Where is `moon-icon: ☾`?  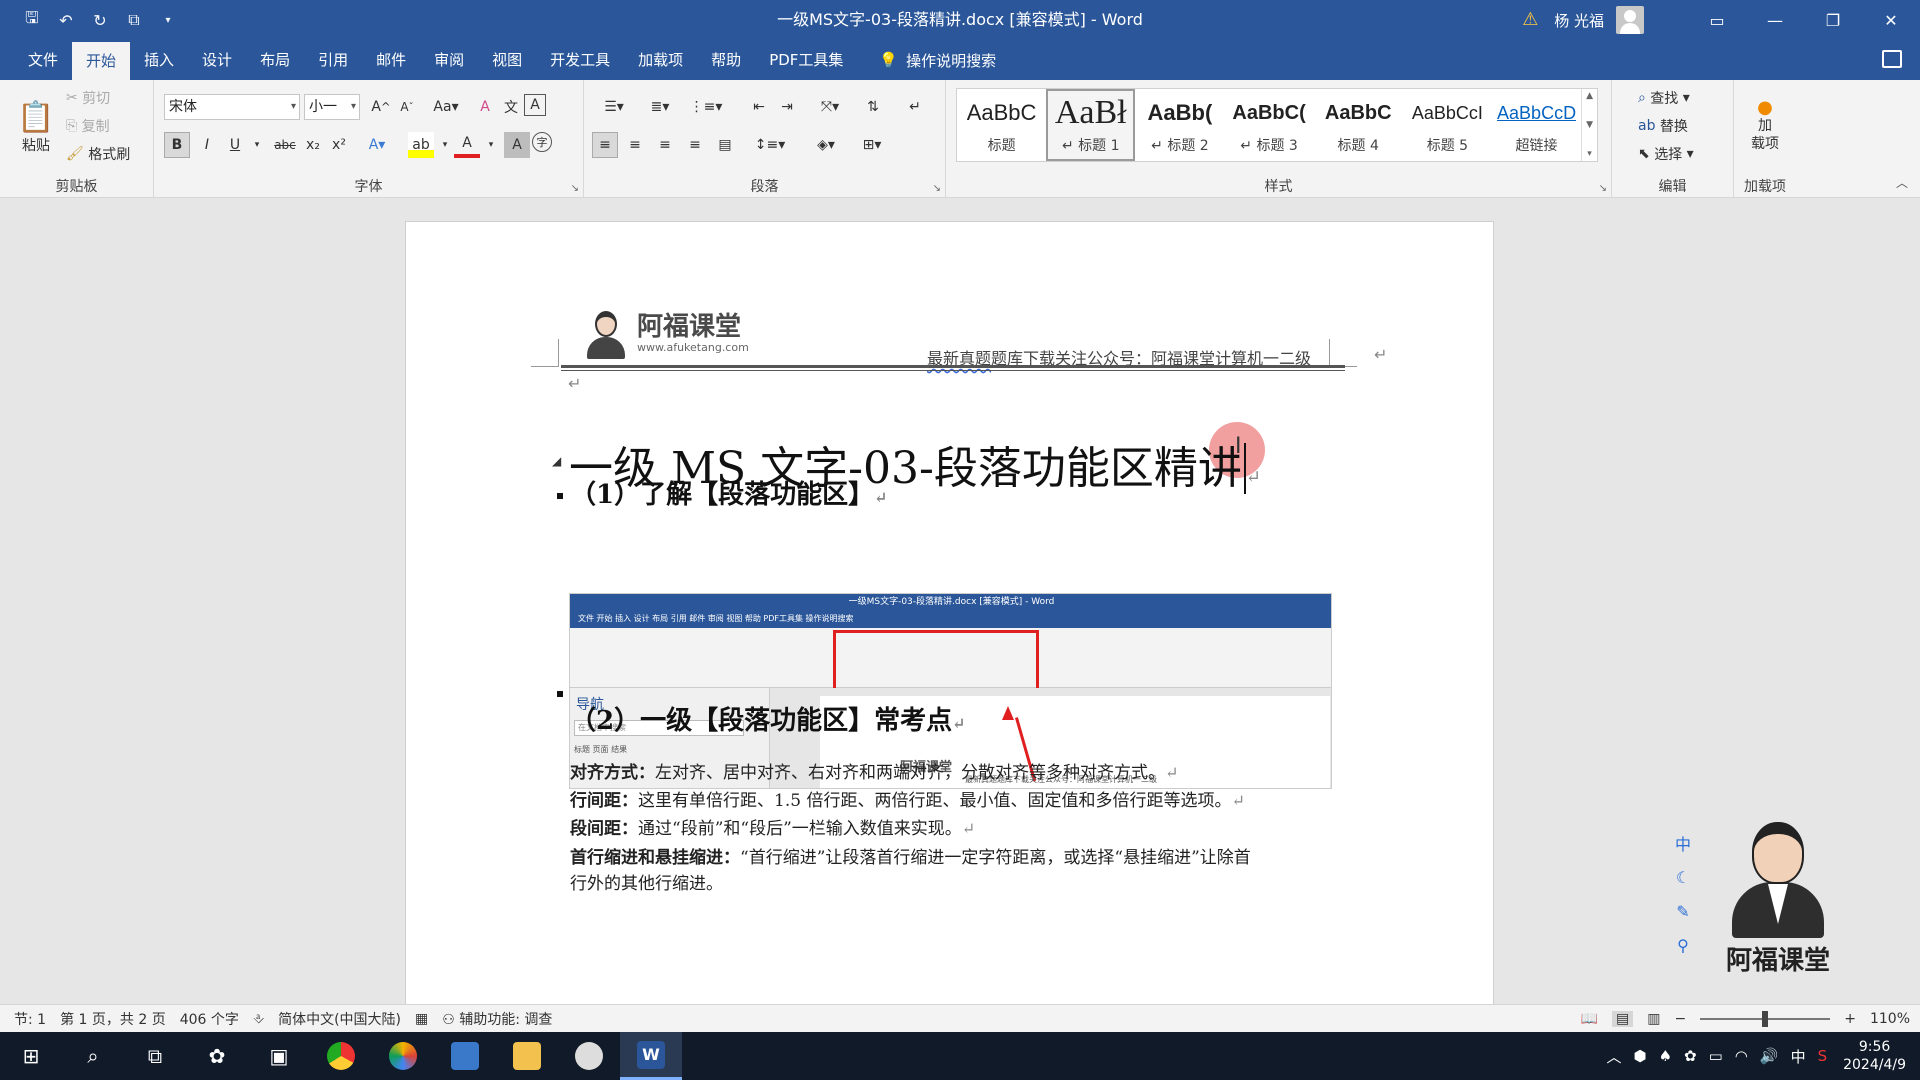 moon-icon: ☾ is located at coordinates (1683, 877).